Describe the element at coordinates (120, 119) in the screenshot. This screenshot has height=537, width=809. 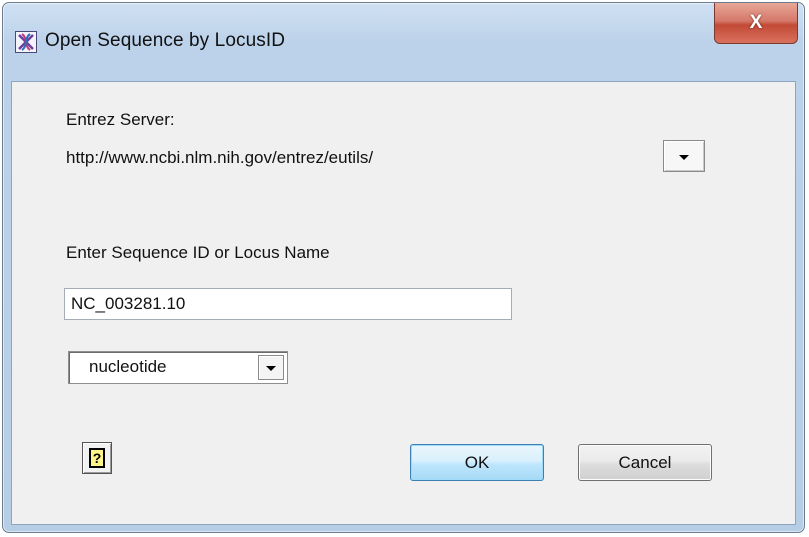
I see `entrez-server-label: Entrez Server:` at that location.